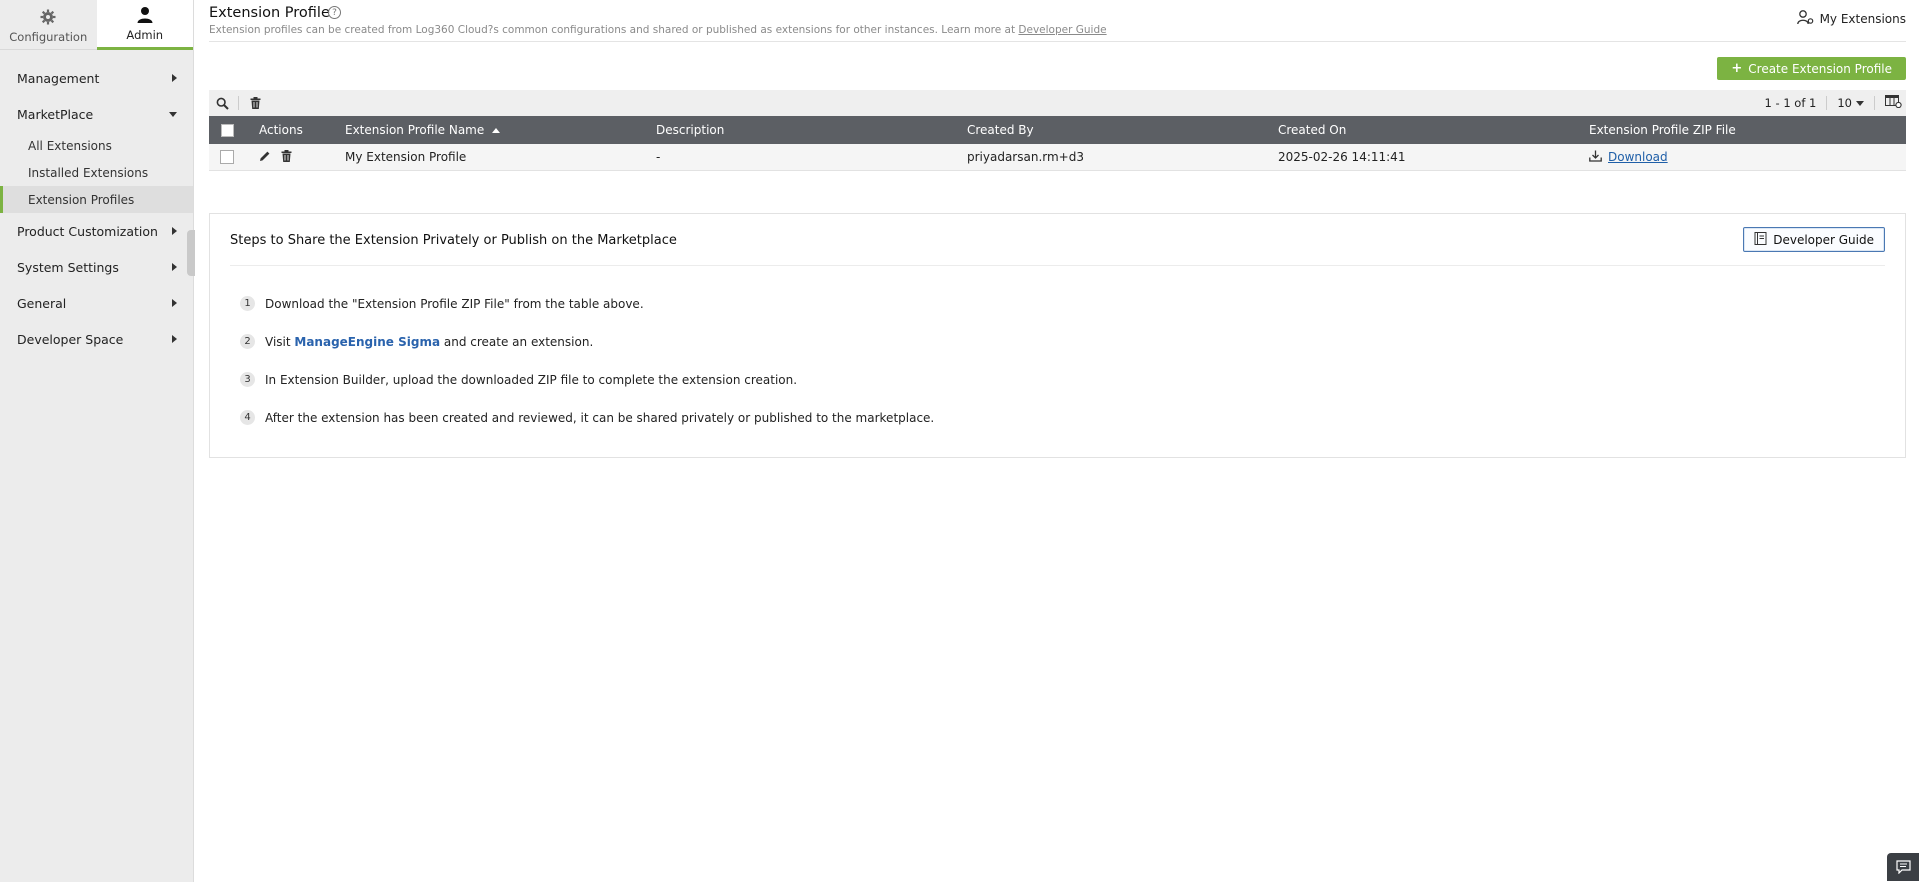 The height and width of the screenshot is (882, 1920). I want to click on book-icon, so click(1760, 239).